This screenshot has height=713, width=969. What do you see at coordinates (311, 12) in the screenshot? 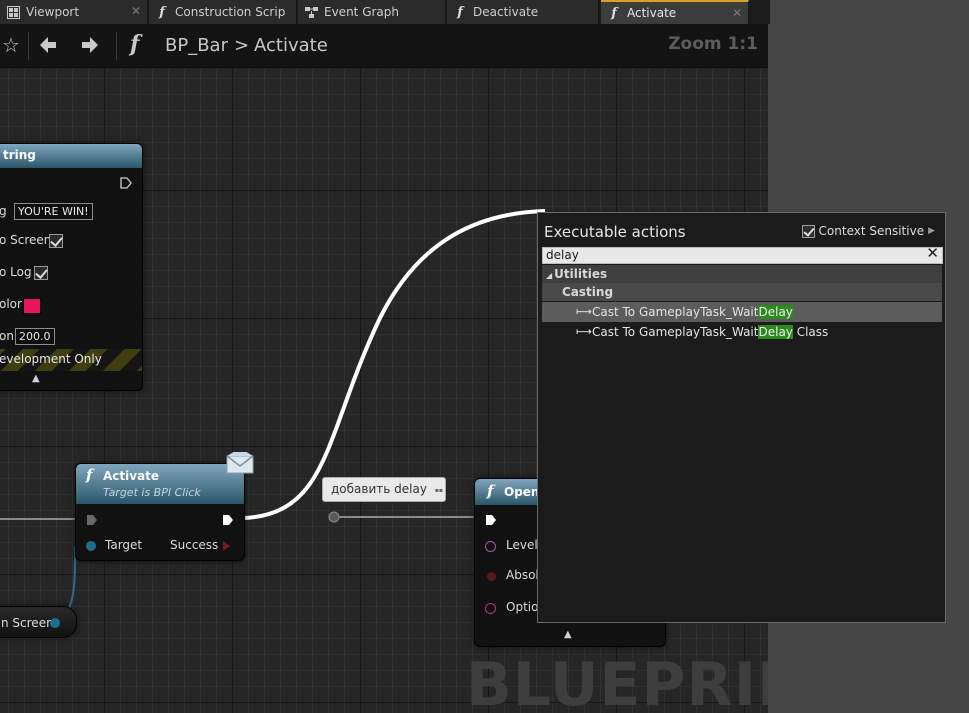
I see `event-graph-icon` at bounding box center [311, 12].